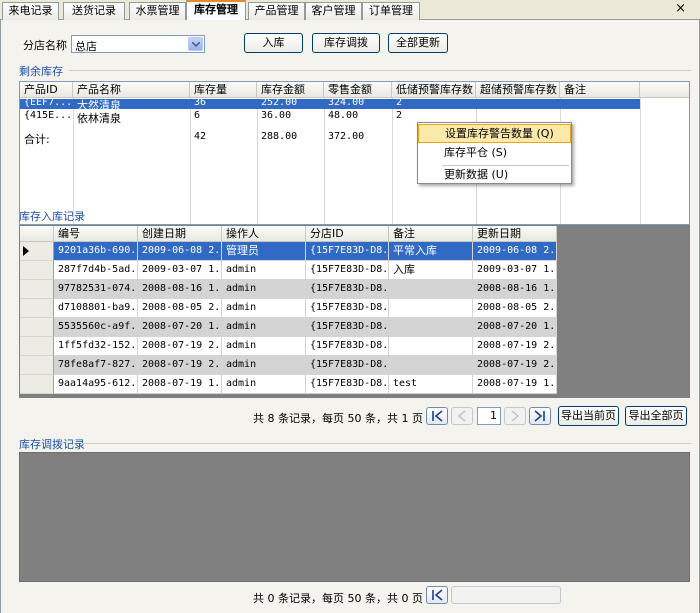  I want to click on branch-select: 总店, so click(138, 44).